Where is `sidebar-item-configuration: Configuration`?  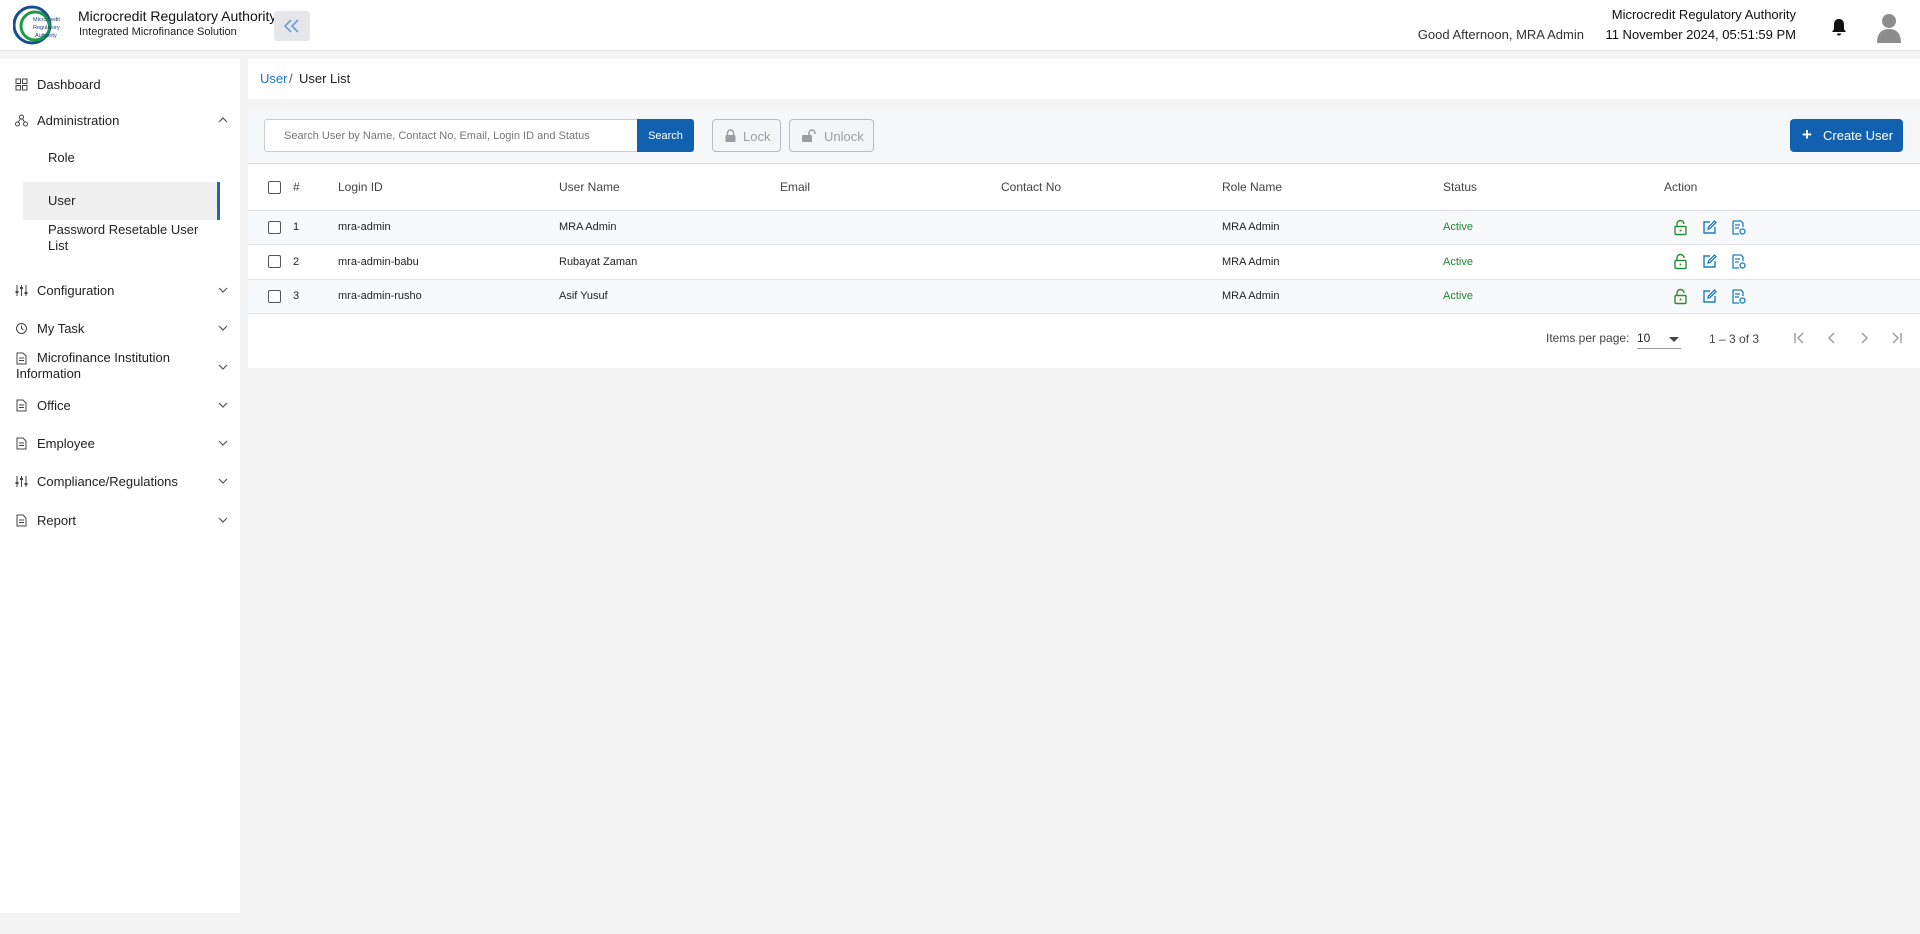 sidebar-item-configuration: Configuration is located at coordinates (120, 290).